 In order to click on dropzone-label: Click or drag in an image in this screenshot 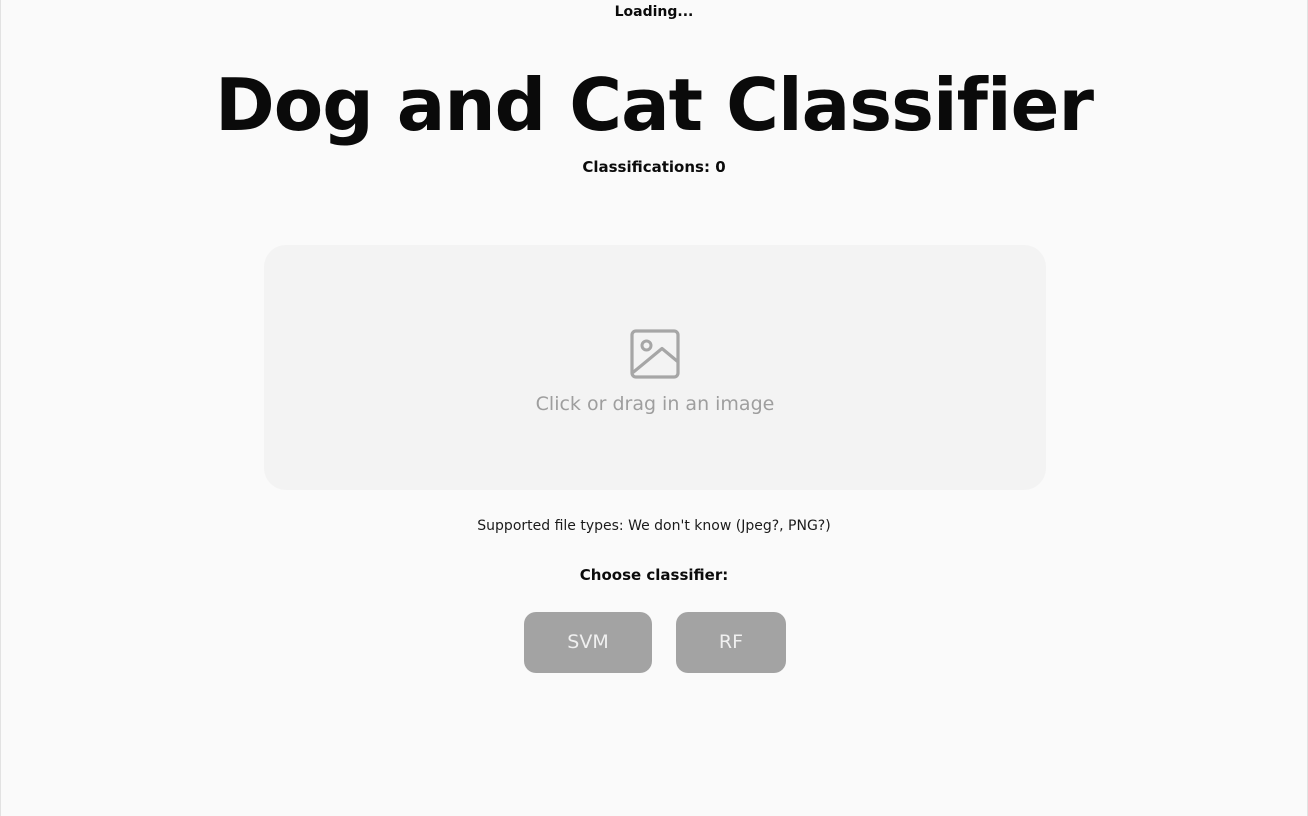, I will do `click(655, 404)`.